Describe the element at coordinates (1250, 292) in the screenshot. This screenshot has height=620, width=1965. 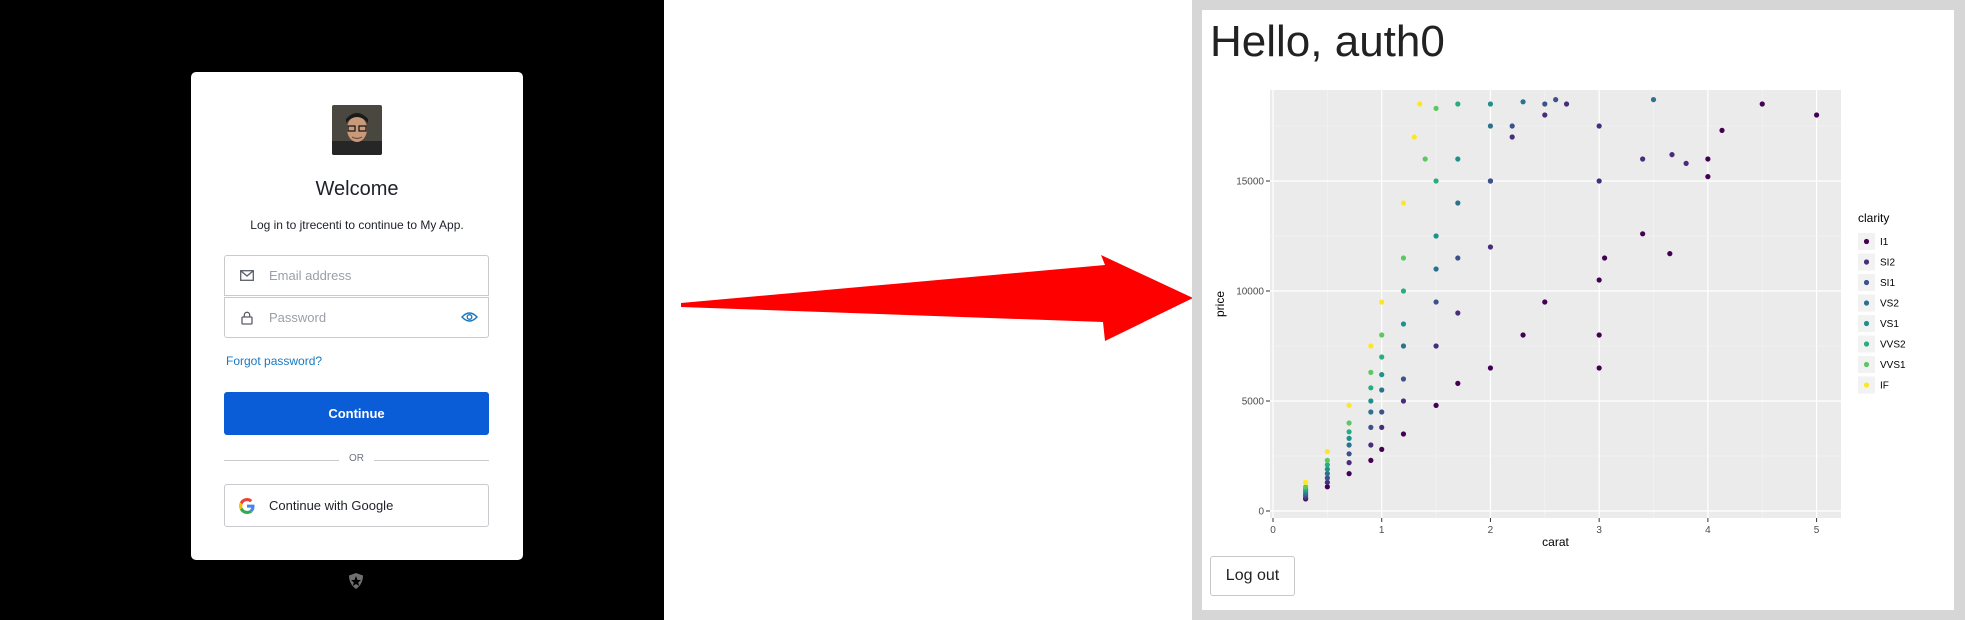
I see `y-tick-label: 10000` at that location.